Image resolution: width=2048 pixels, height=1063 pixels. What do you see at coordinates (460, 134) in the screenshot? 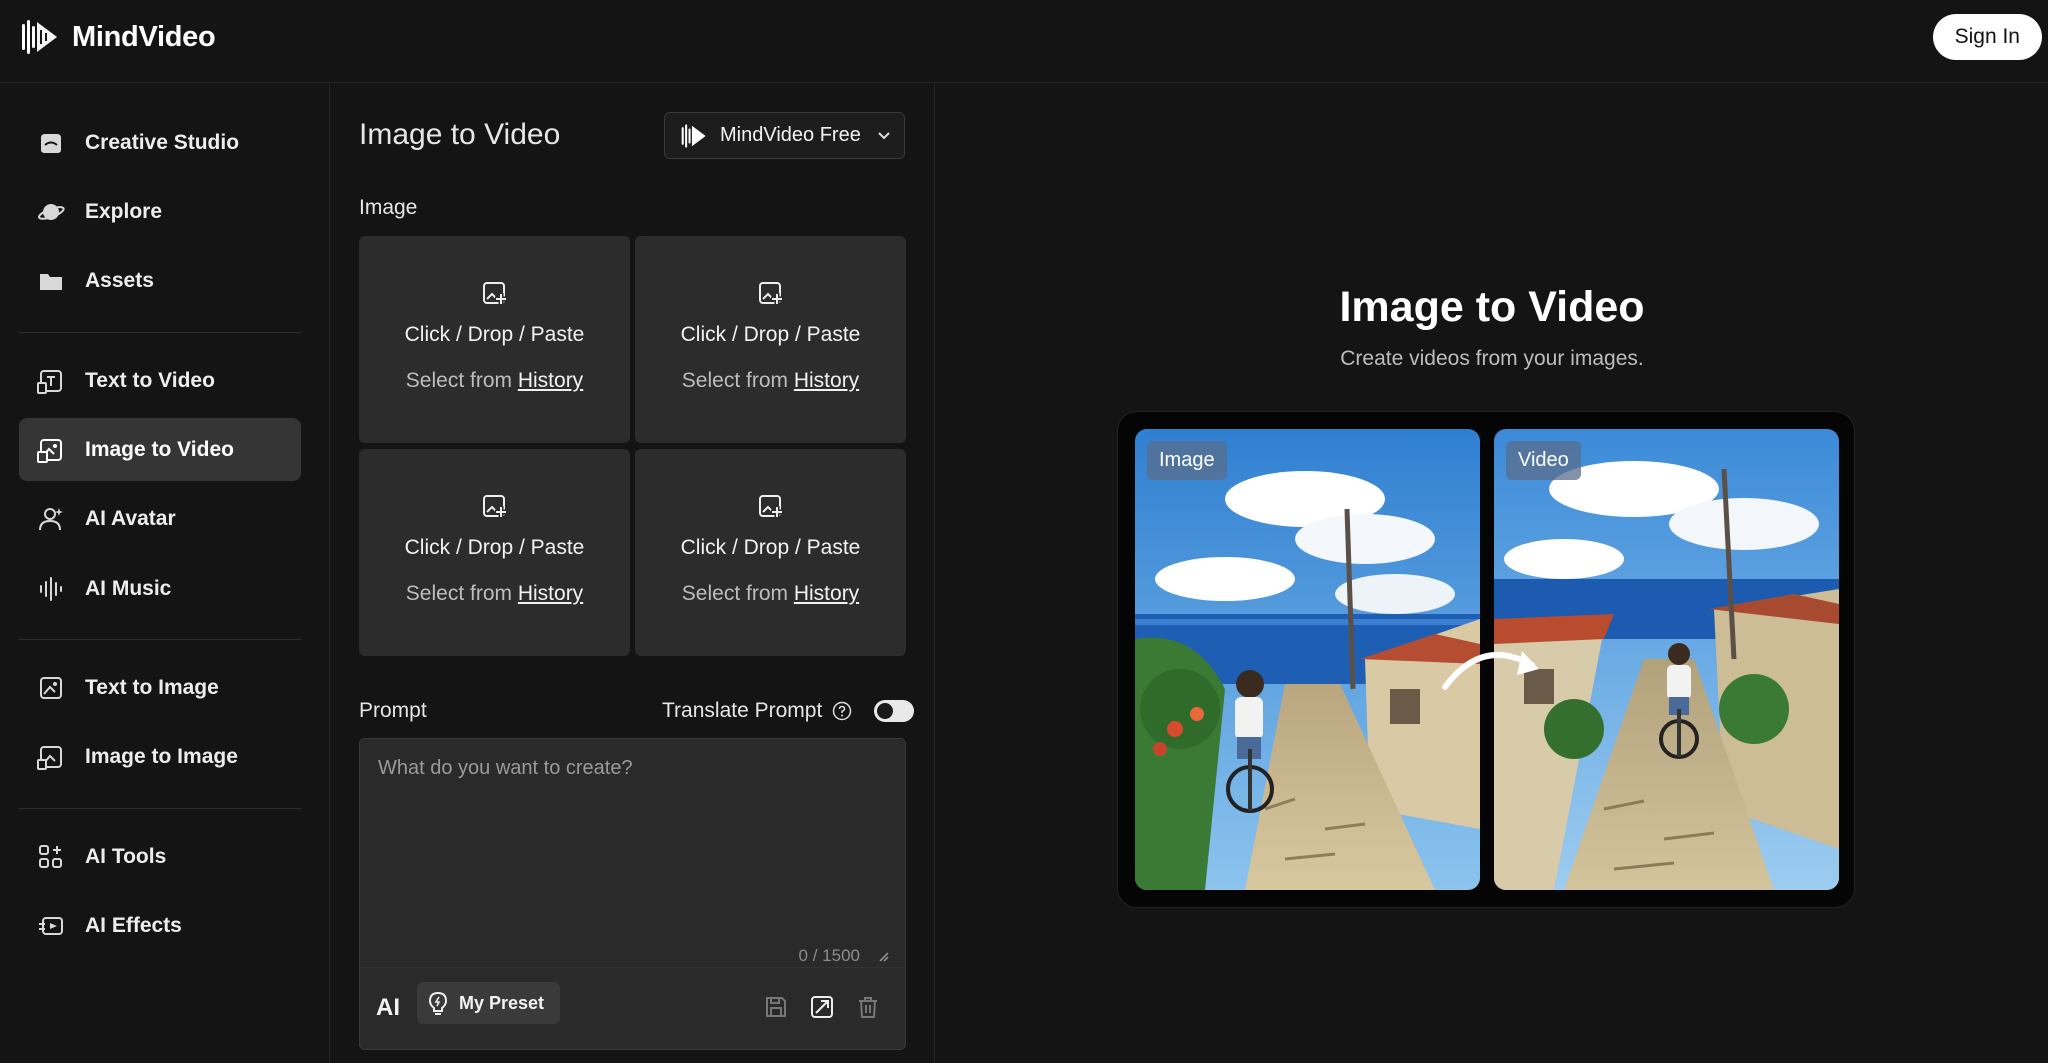
I see `page-title: Image to Video` at bounding box center [460, 134].